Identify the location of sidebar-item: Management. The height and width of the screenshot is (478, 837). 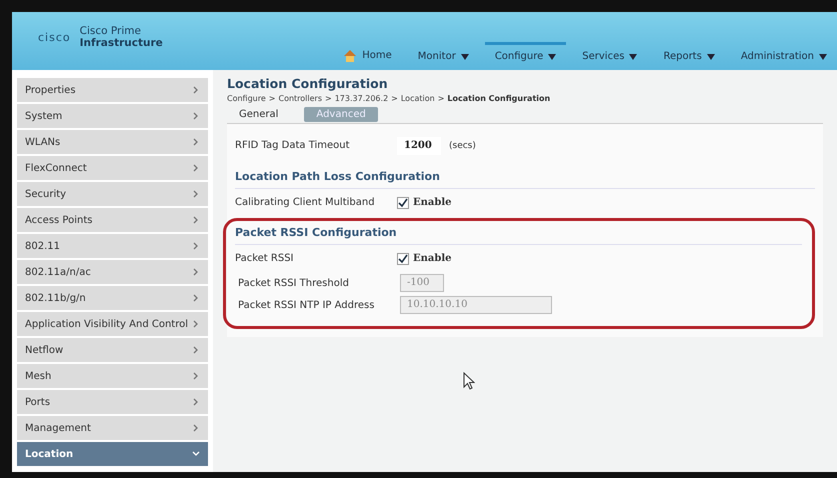
(112, 428).